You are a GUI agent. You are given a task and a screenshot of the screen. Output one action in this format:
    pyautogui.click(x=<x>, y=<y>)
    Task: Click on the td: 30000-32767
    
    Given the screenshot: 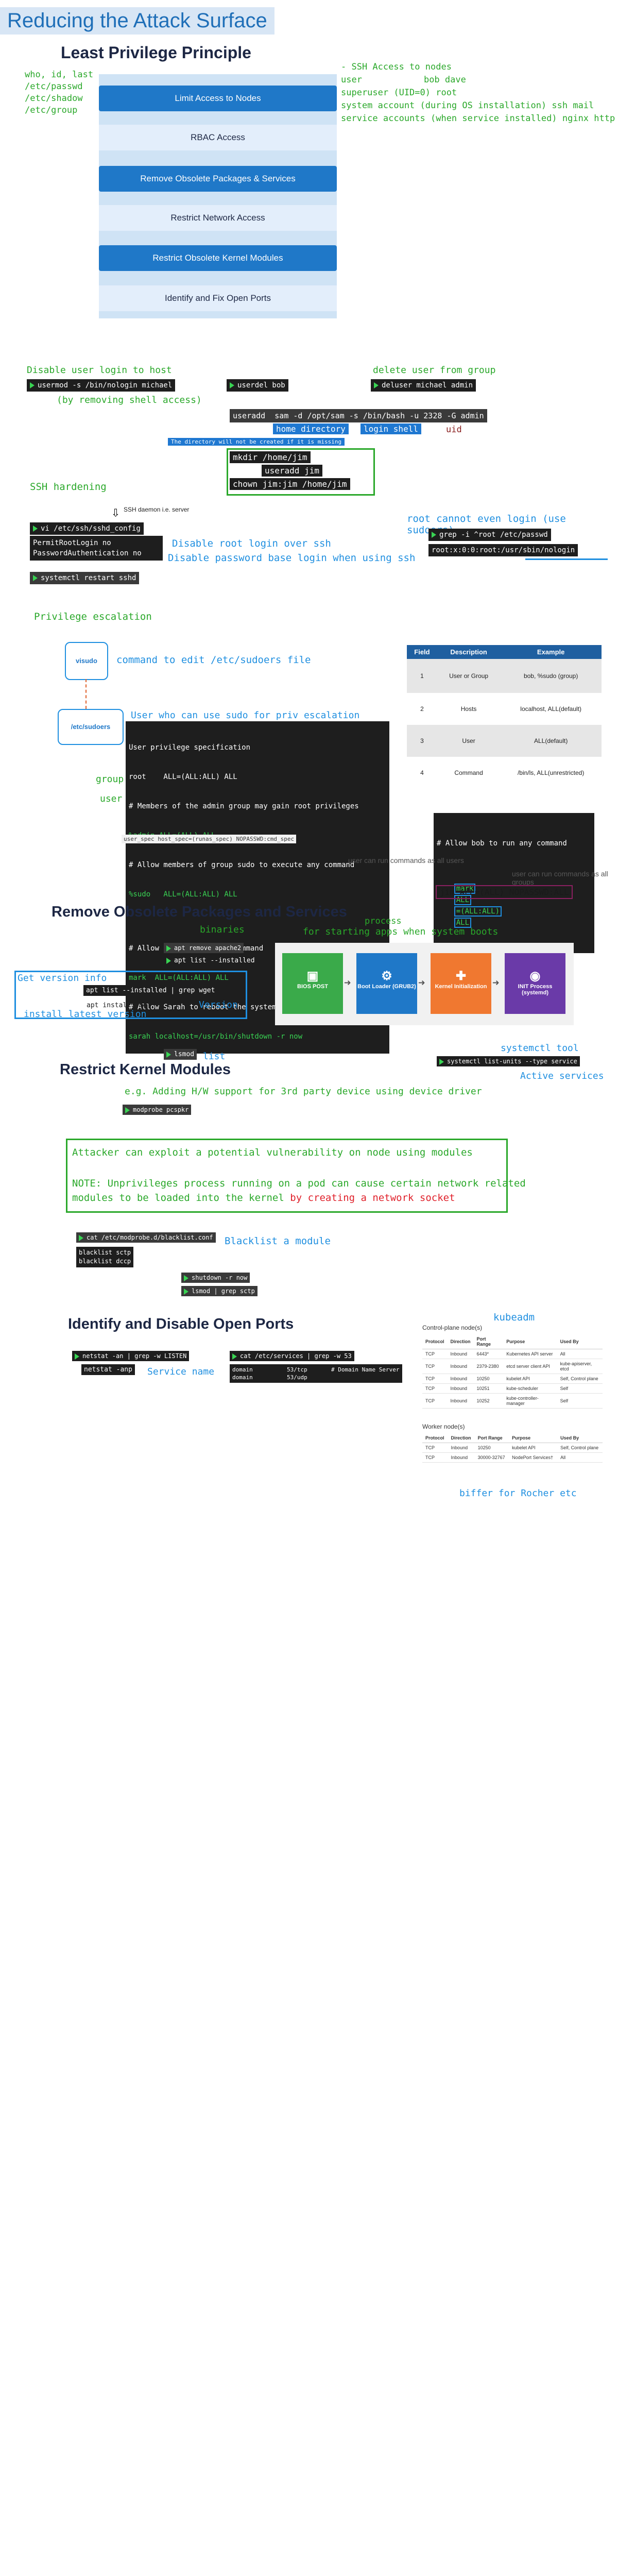 What is the action you would take?
    pyautogui.click(x=491, y=1457)
    